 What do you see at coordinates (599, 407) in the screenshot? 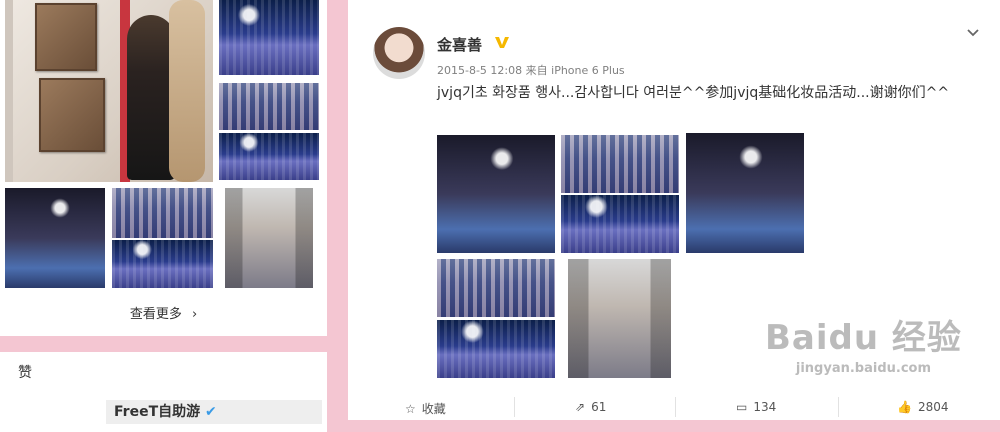
I see `share-count: 61` at bounding box center [599, 407].